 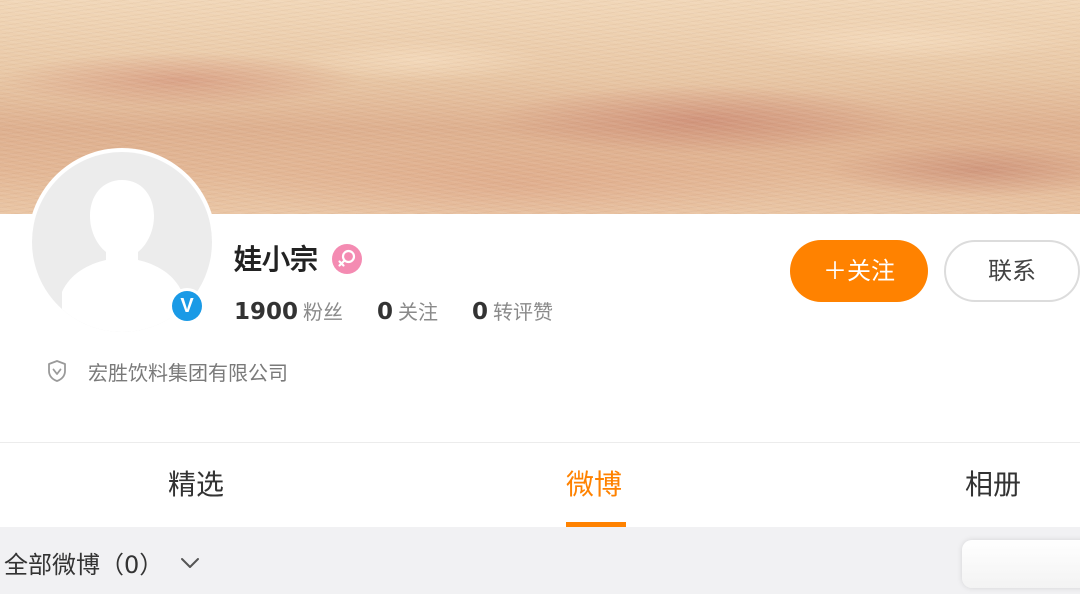 What do you see at coordinates (594, 485) in the screenshot?
I see `tab-weibo: 微博` at bounding box center [594, 485].